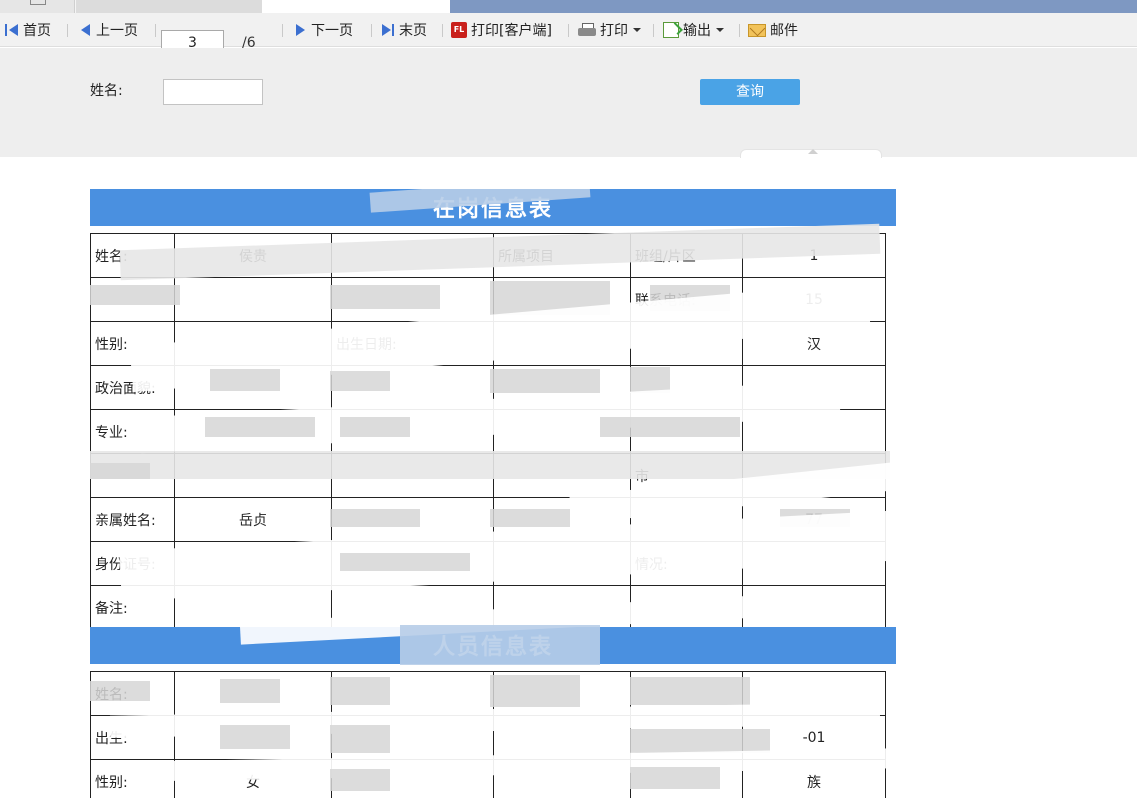  What do you see at coordinates (28, 30) in the screenshot?
I see `first-page-button: 首页` at bounding box center [28, 30].